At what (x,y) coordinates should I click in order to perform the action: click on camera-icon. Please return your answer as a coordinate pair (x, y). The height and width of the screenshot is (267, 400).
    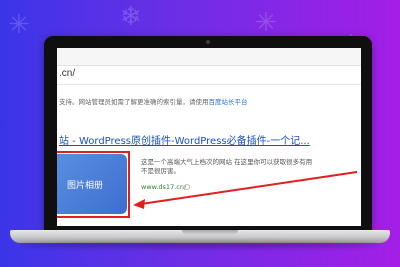
    Looking at the image, I should click on (208, 42).